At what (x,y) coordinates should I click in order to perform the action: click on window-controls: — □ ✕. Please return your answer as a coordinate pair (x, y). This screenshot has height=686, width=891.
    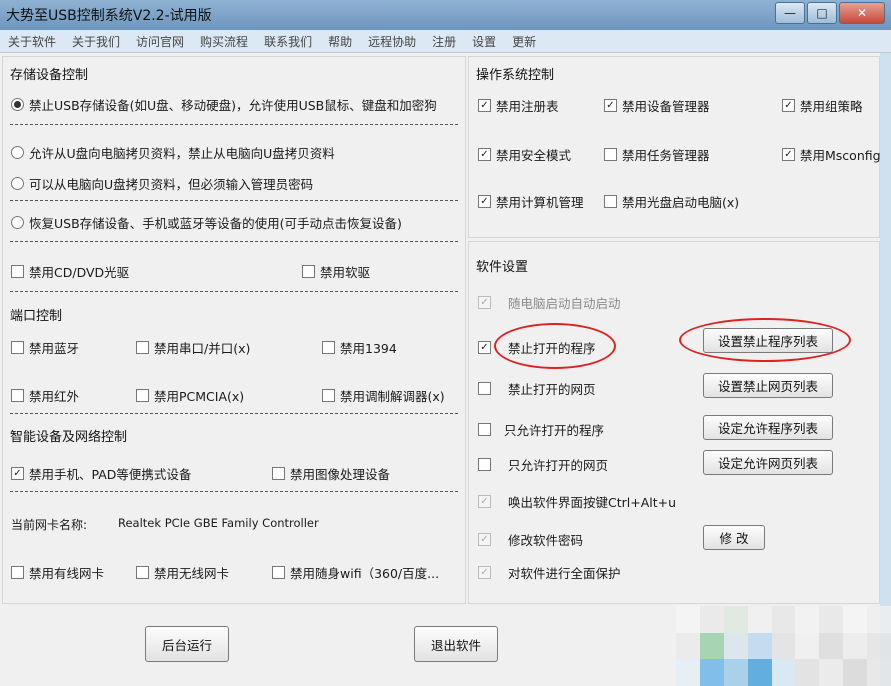
    Looking at the image, I should click on (830, 13).